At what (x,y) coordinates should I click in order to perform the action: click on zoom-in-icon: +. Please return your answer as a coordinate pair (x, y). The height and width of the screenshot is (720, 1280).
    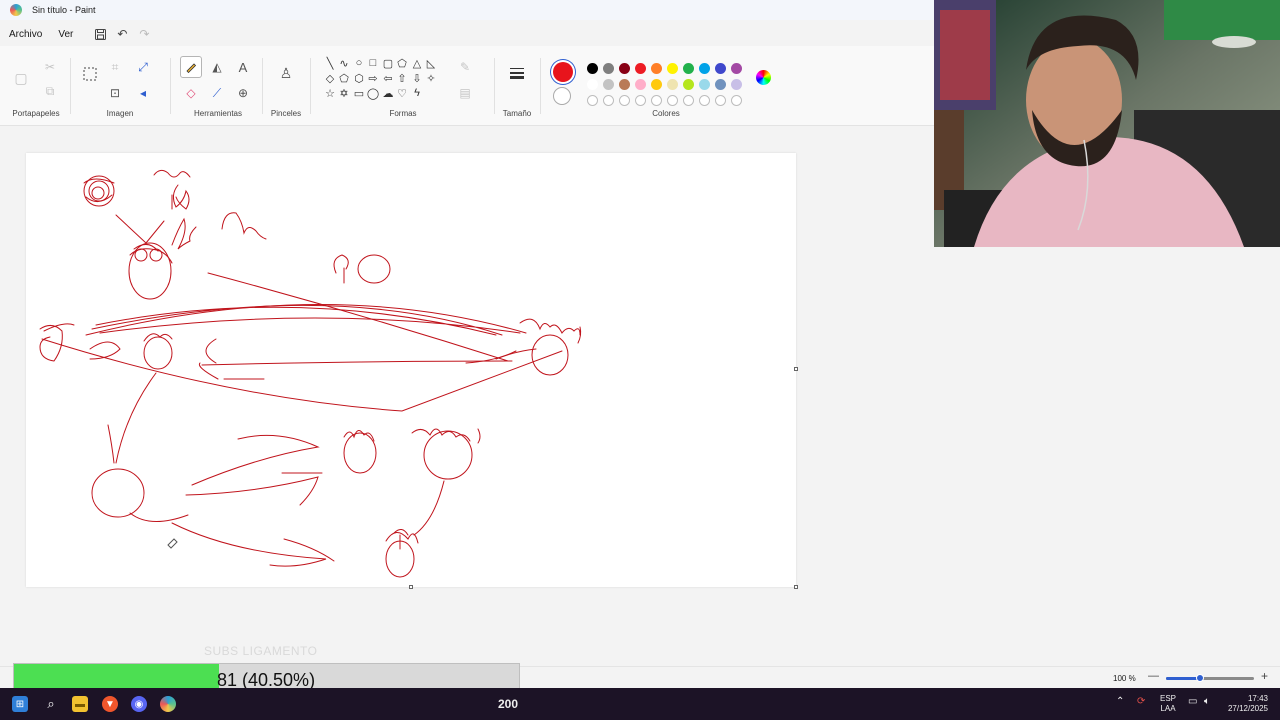
    Looking at the image, I should click on (1264, 676).